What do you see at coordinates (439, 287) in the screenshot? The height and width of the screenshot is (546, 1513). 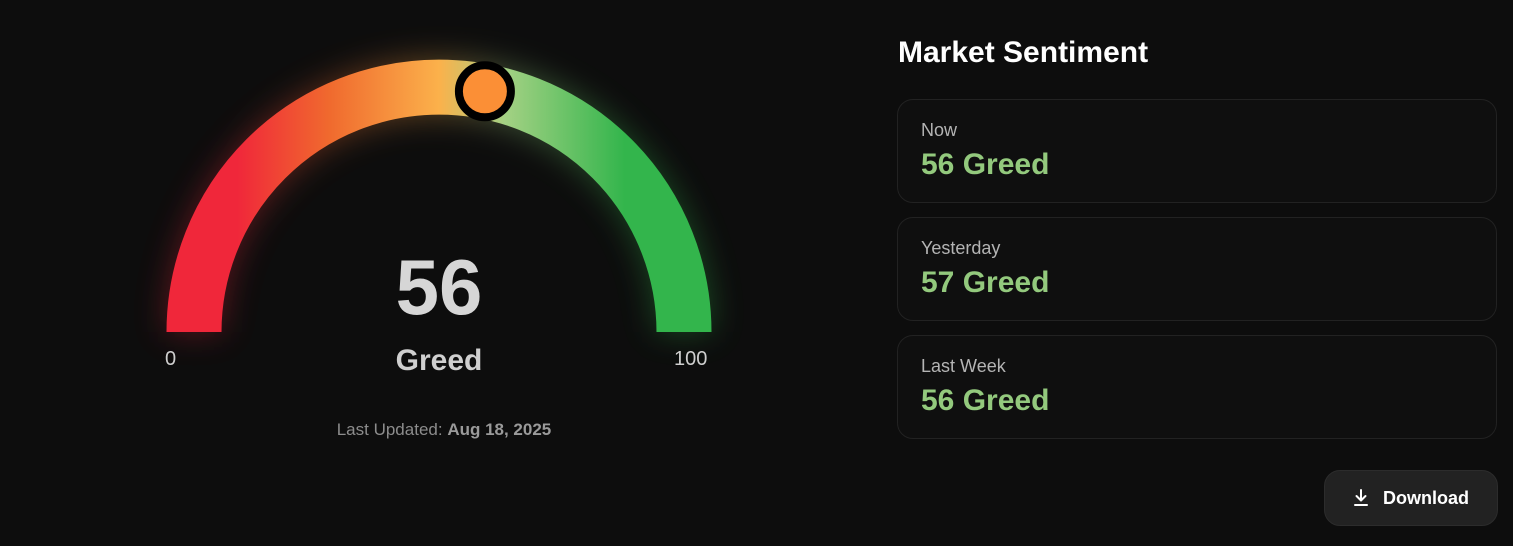 I see `gauge-value: 56` at bounding box center [439, 287].